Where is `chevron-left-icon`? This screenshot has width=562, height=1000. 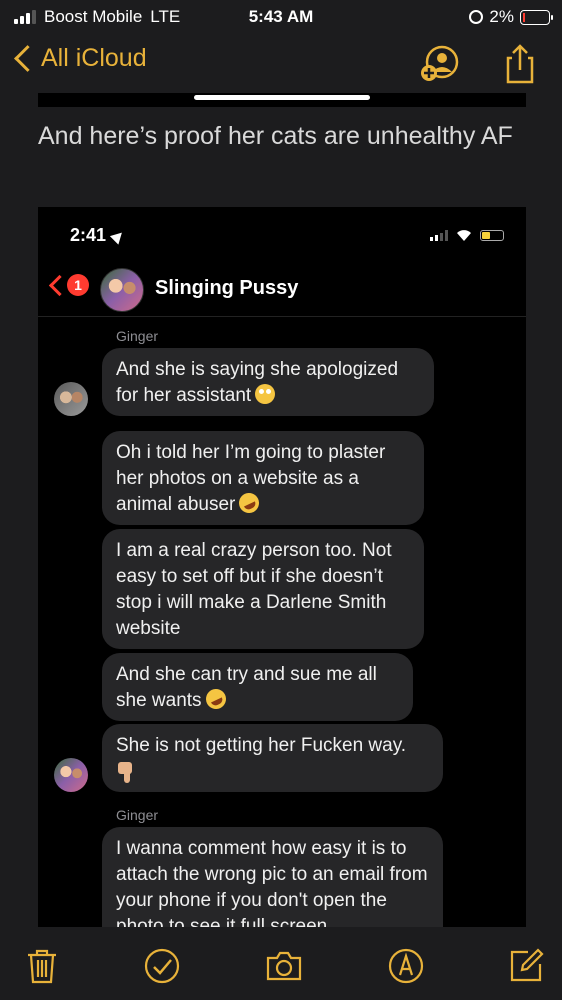 chevron-left-icon is located at coordinates (27, 58).